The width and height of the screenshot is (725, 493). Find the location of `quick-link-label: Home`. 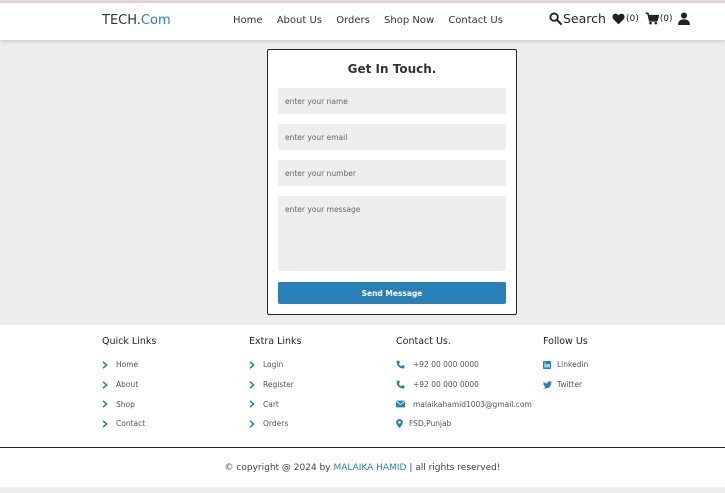

quick-link-label: Home is located at coordinates (127, 365).